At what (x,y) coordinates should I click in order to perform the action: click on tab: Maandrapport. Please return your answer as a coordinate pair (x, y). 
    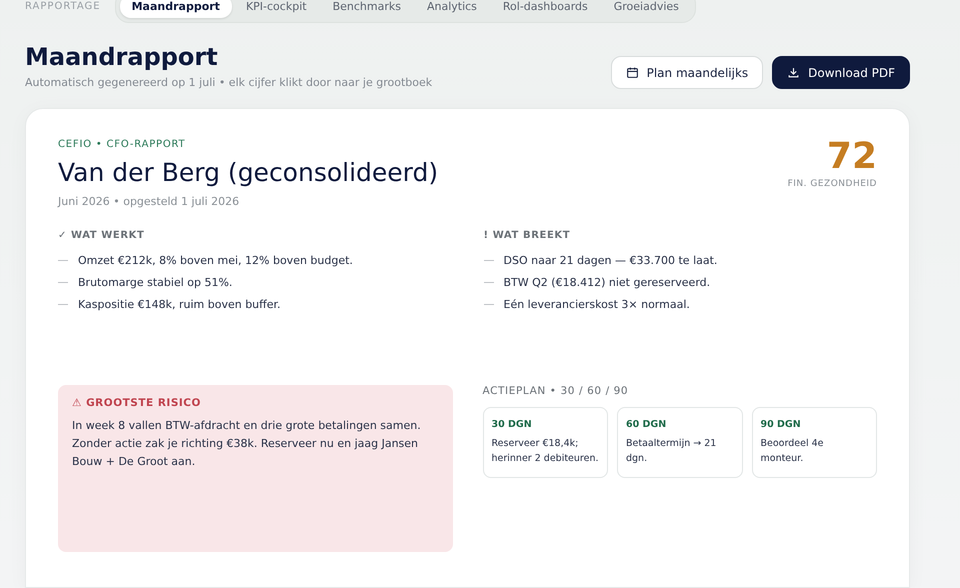
    Looking at the image, I should click on (176, 9).